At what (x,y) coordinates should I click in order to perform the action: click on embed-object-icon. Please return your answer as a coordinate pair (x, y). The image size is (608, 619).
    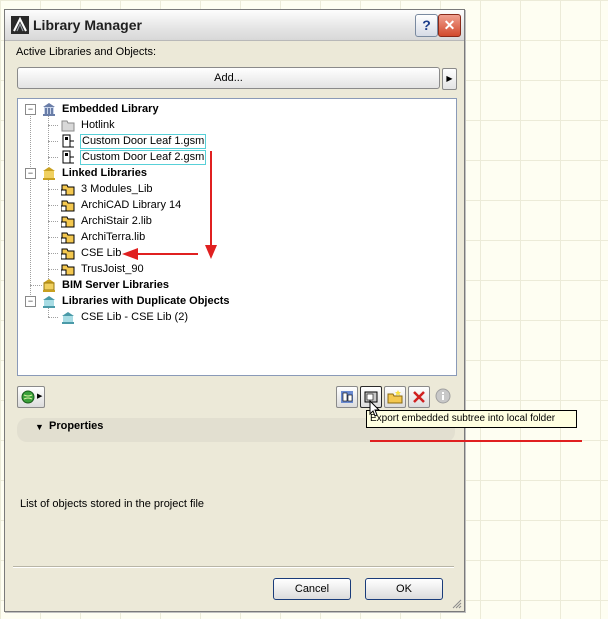
    Looking at the image, I should click on (347, 397).